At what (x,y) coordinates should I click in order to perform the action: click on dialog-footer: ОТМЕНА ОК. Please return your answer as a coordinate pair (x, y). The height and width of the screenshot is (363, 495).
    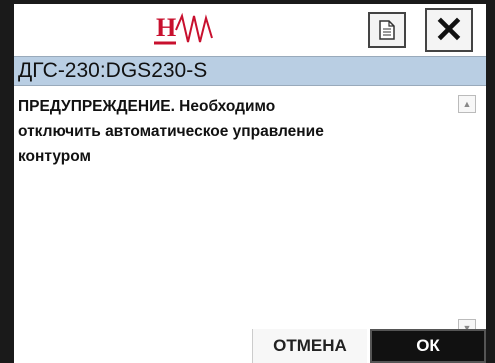
    Looking at the image, I should click on (250, 346).